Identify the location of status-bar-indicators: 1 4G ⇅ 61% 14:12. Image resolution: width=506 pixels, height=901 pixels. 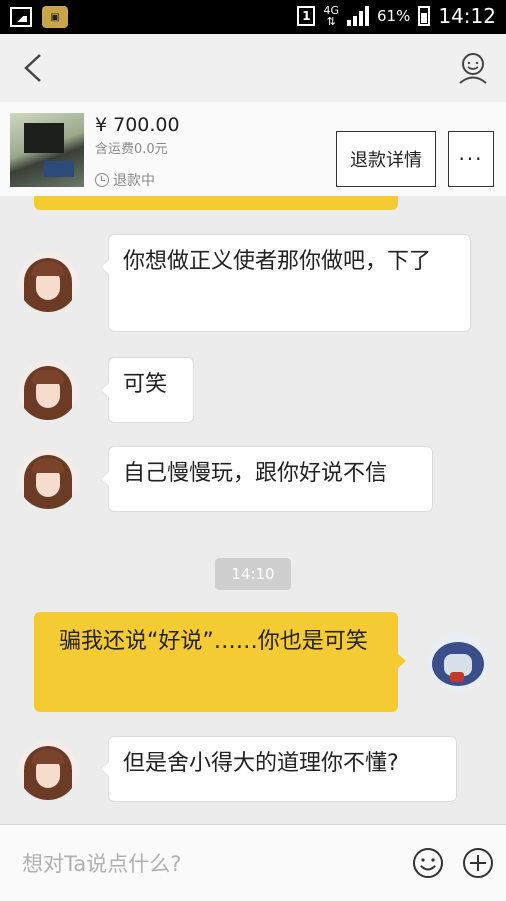
(396, 16).